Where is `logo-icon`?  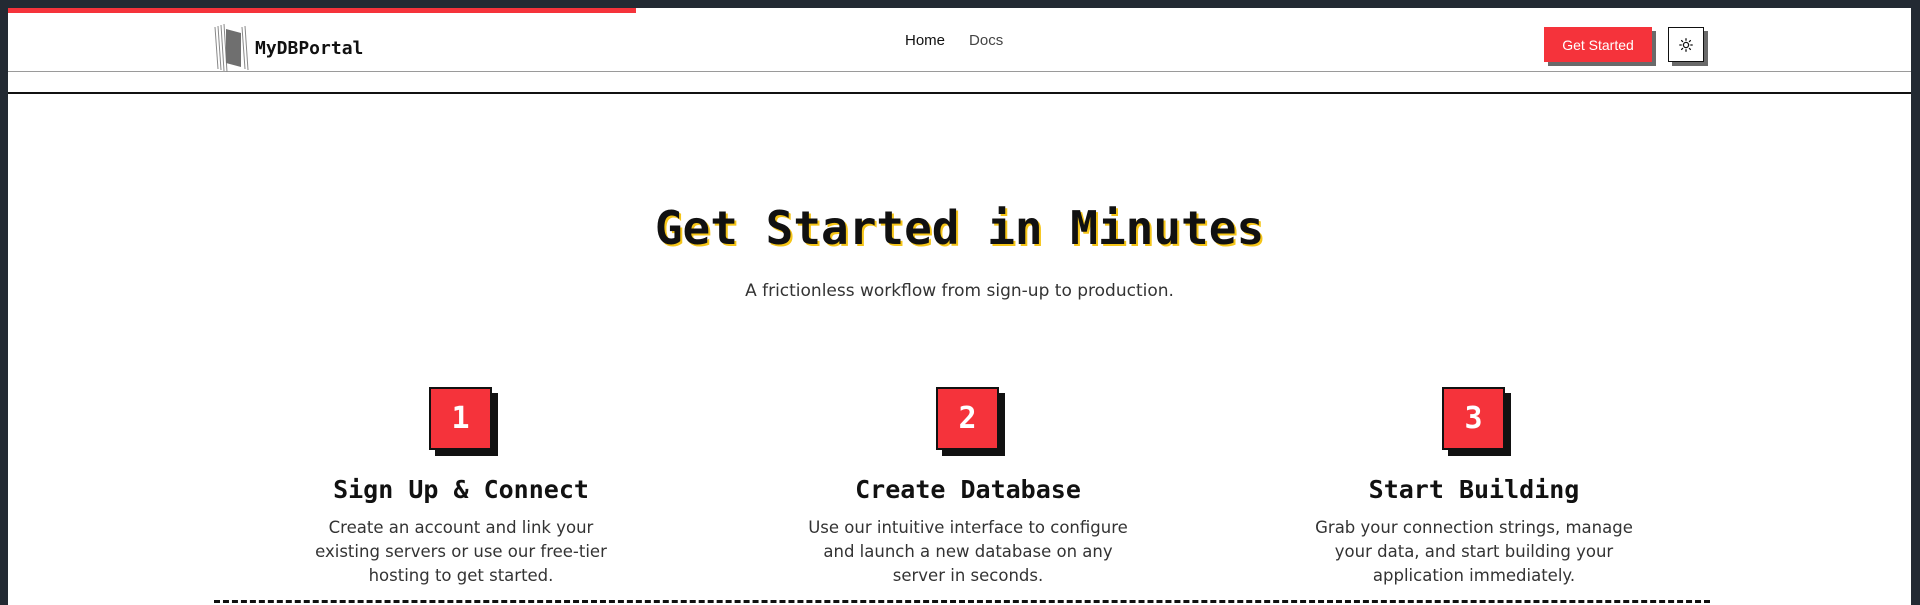
logo-icon is located at coordinates (231, 48).